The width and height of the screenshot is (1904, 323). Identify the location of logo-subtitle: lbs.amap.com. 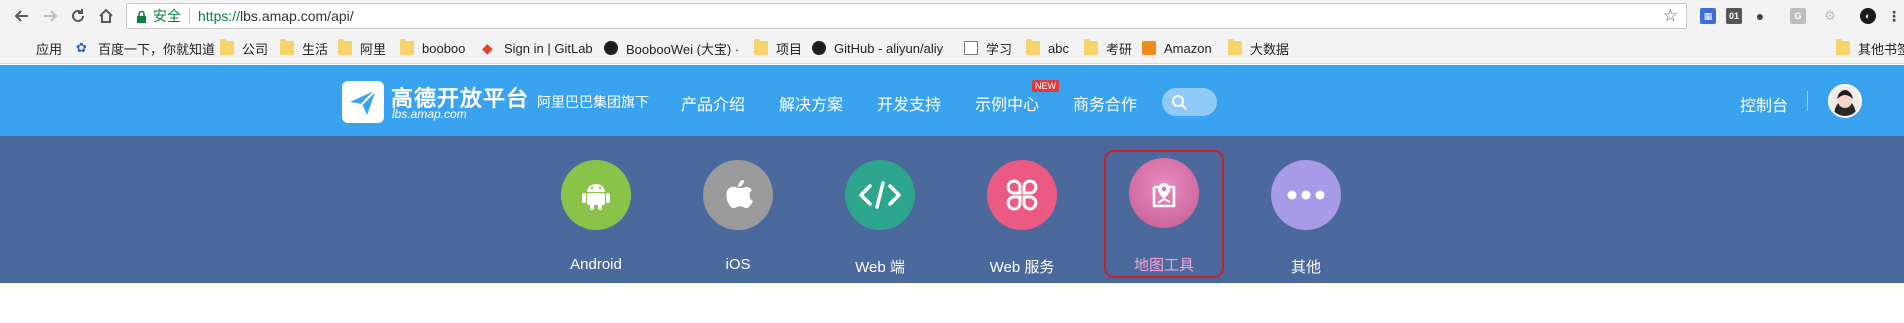
(429, 114).